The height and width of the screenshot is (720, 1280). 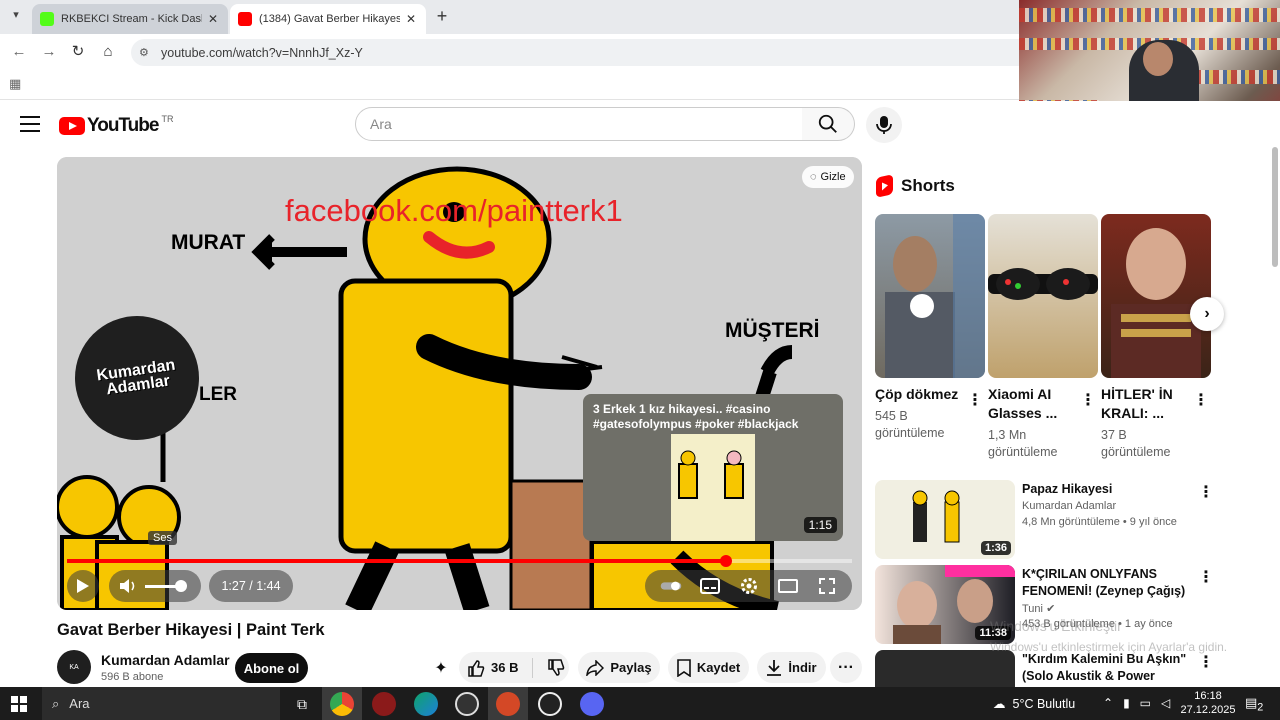 I want to click on volume-tooltip: Ses, so click(x=162, y=538).